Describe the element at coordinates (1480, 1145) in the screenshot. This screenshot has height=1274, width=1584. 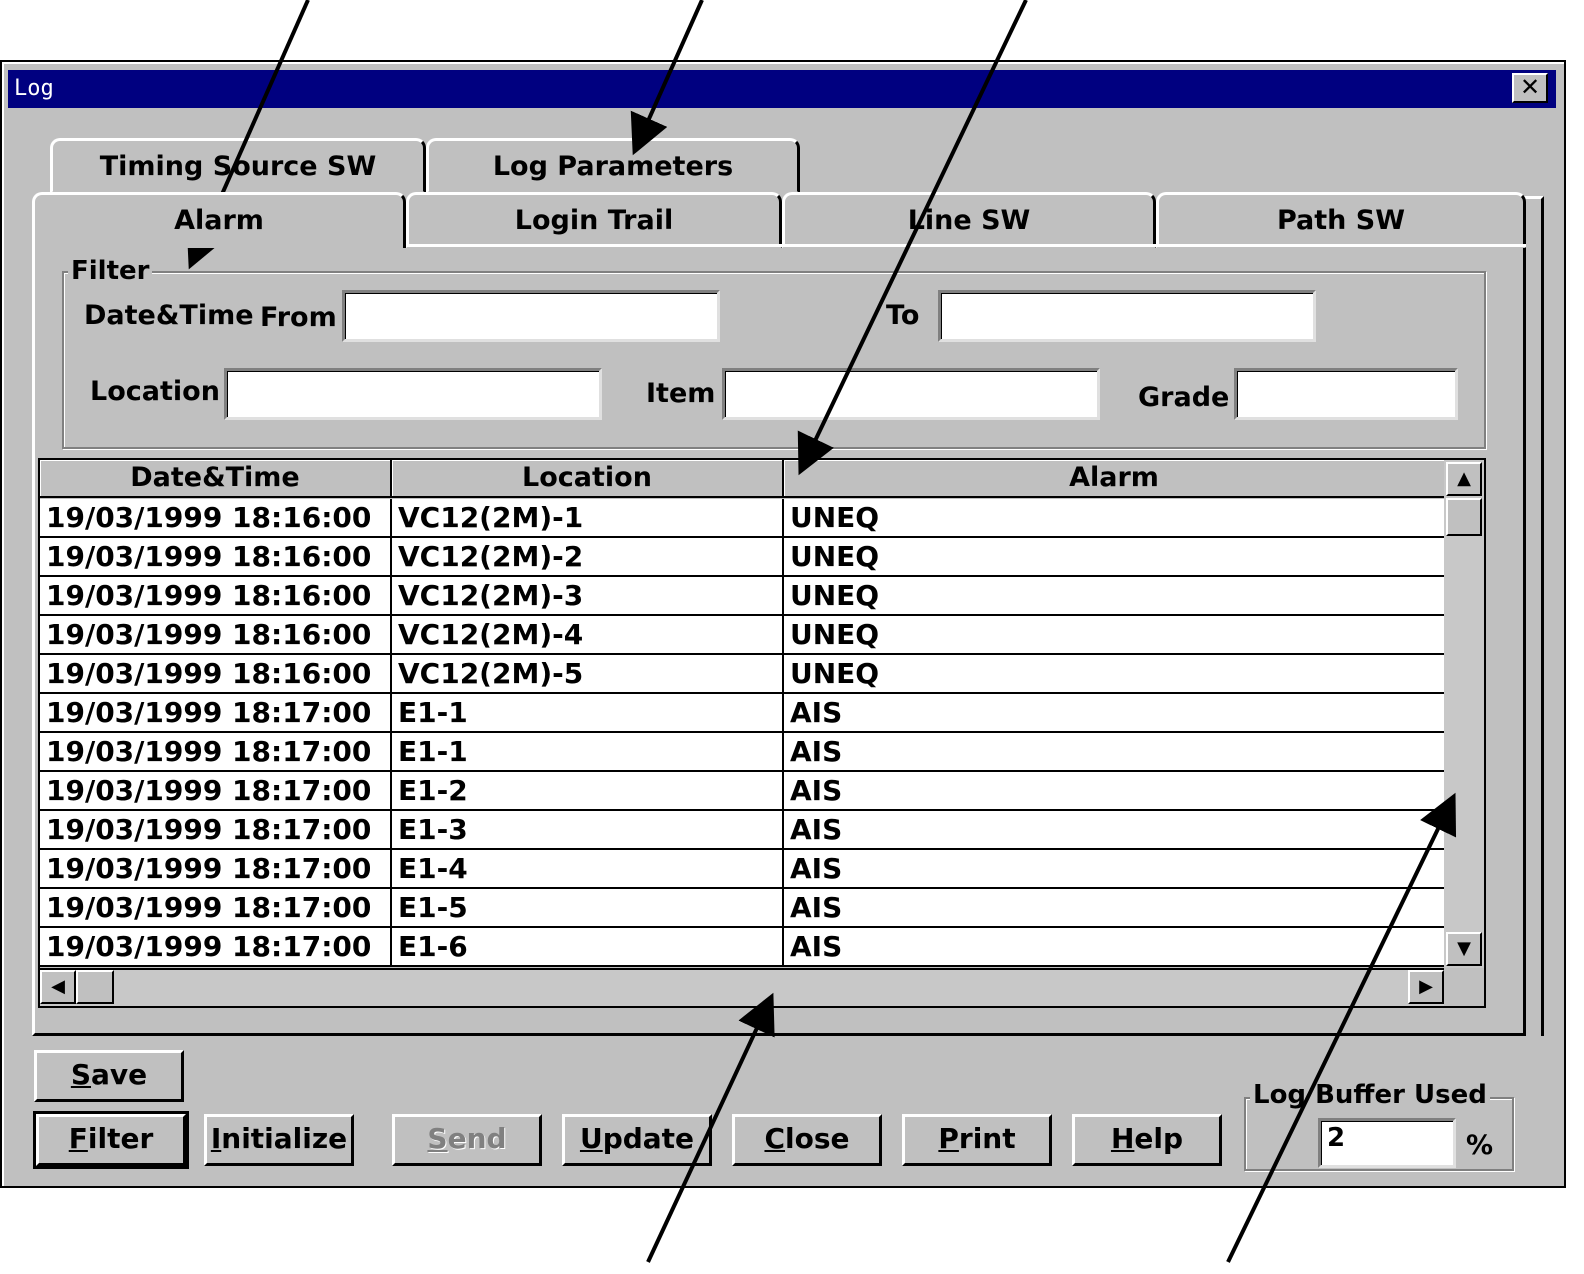
I see `percent-label: %` at that location.